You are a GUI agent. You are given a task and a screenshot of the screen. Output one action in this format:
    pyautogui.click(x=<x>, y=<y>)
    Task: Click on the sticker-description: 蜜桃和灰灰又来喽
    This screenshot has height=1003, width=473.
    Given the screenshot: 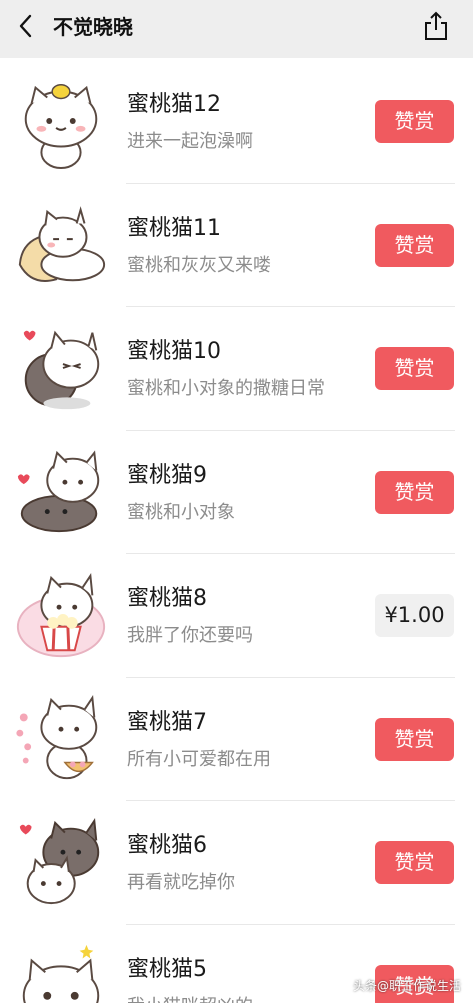 What is the action you would take?
    pyautogui.click(x=199, y=265)
    